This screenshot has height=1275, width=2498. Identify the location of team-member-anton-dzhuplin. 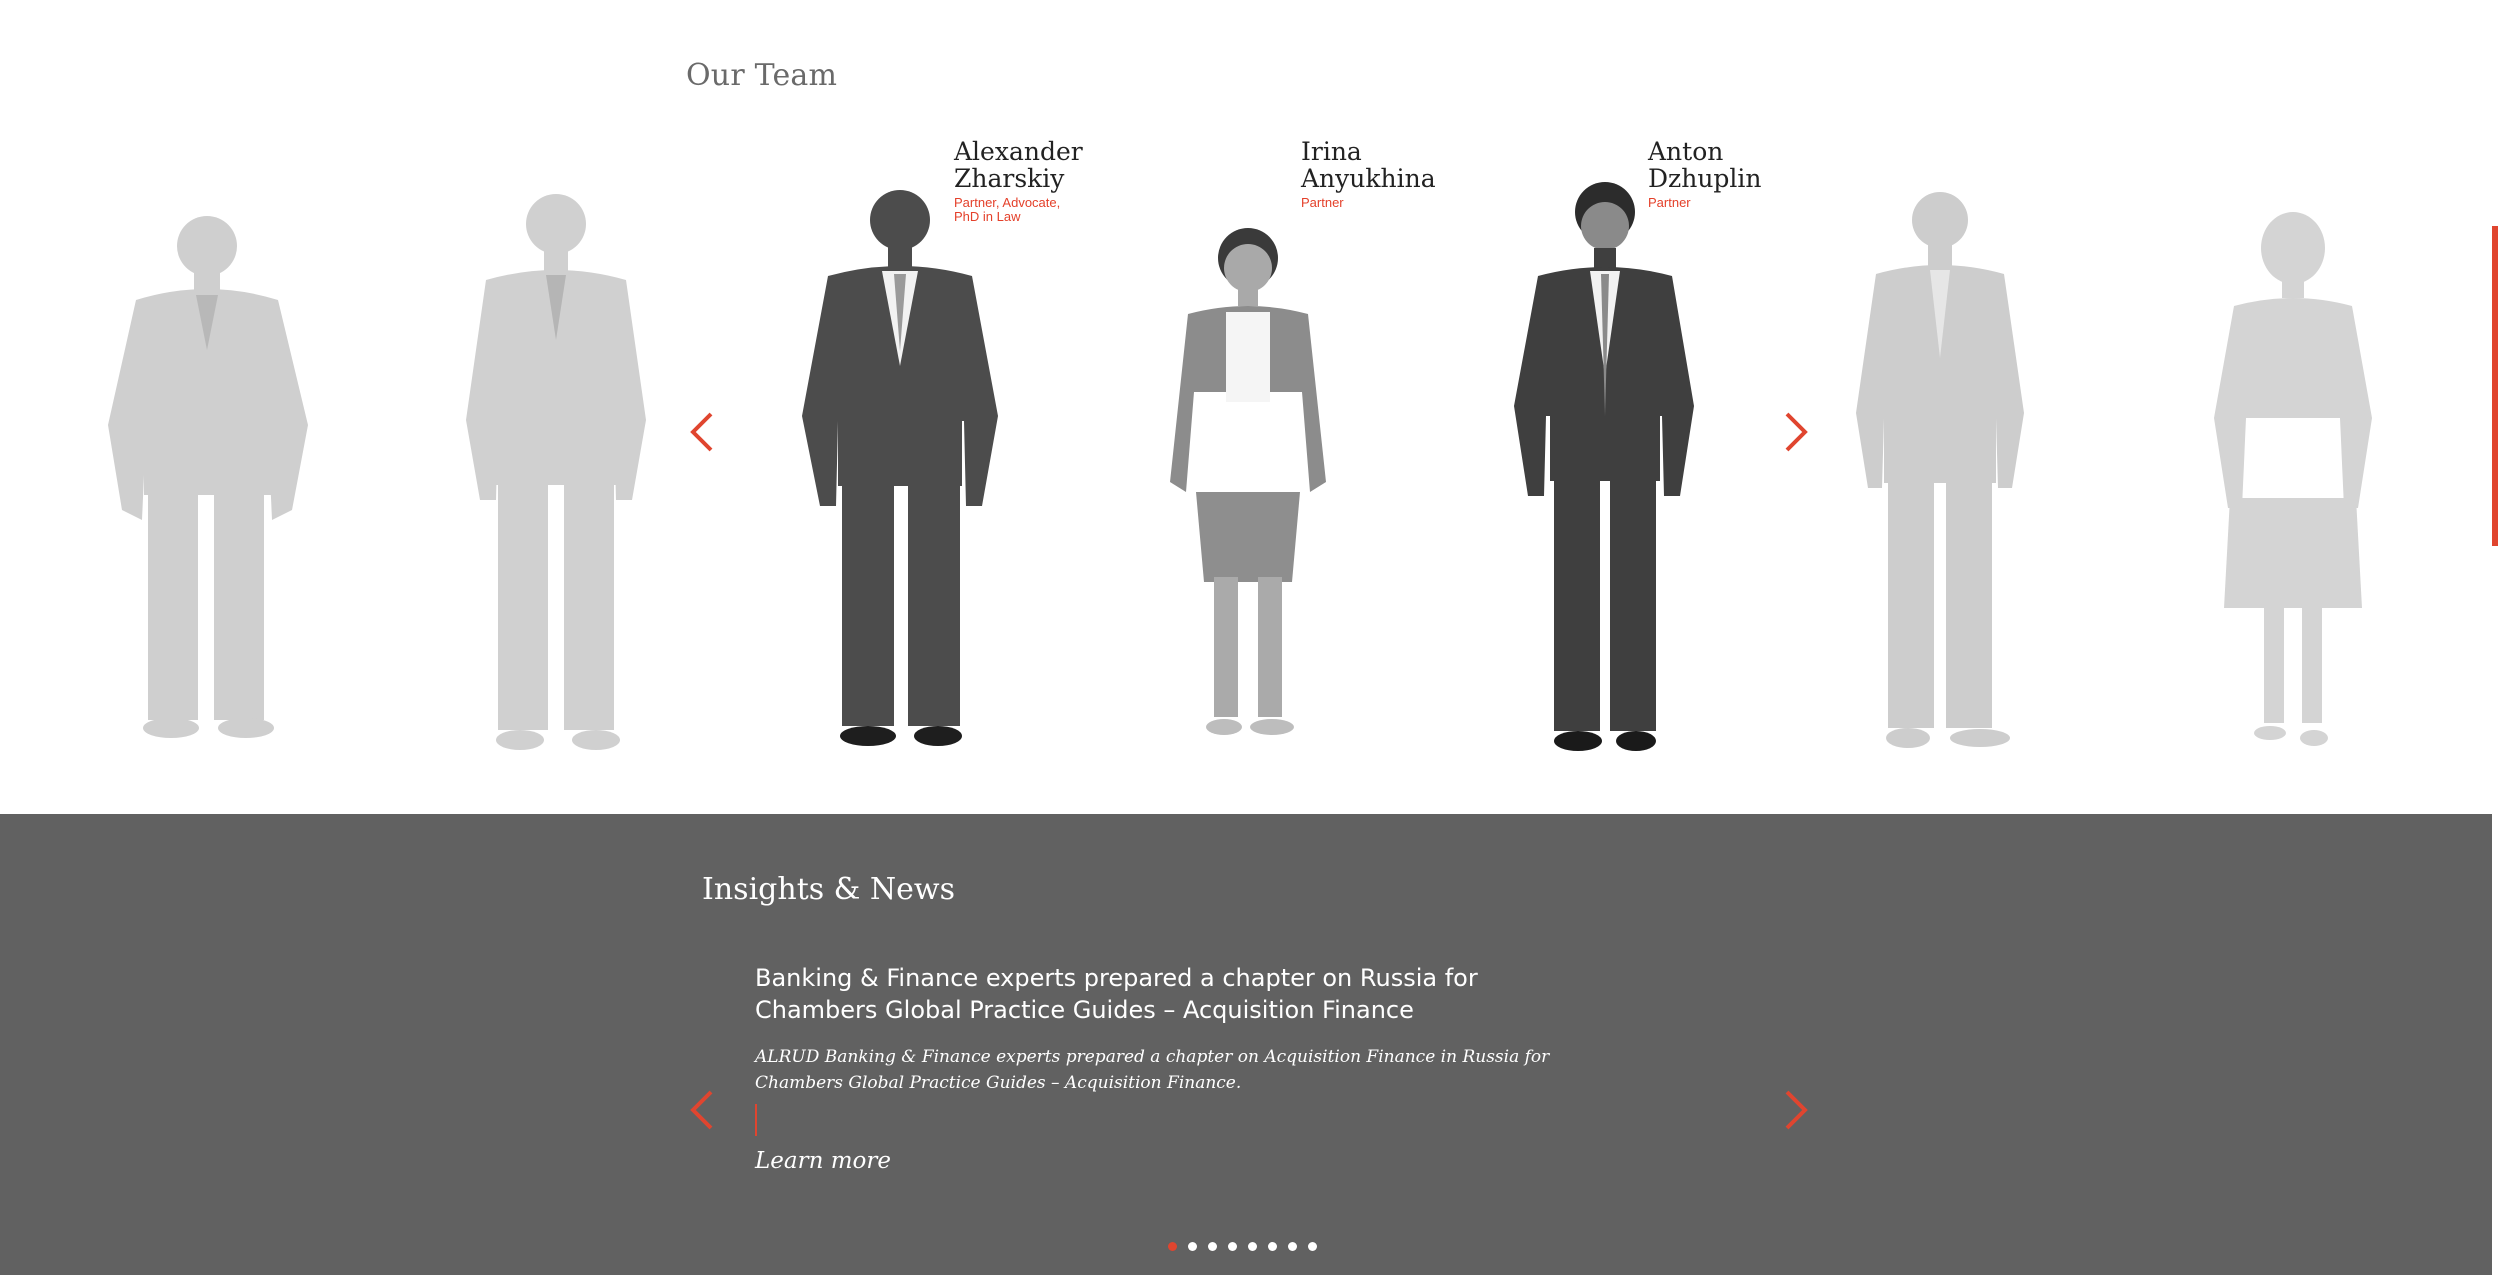
(1605, 466).